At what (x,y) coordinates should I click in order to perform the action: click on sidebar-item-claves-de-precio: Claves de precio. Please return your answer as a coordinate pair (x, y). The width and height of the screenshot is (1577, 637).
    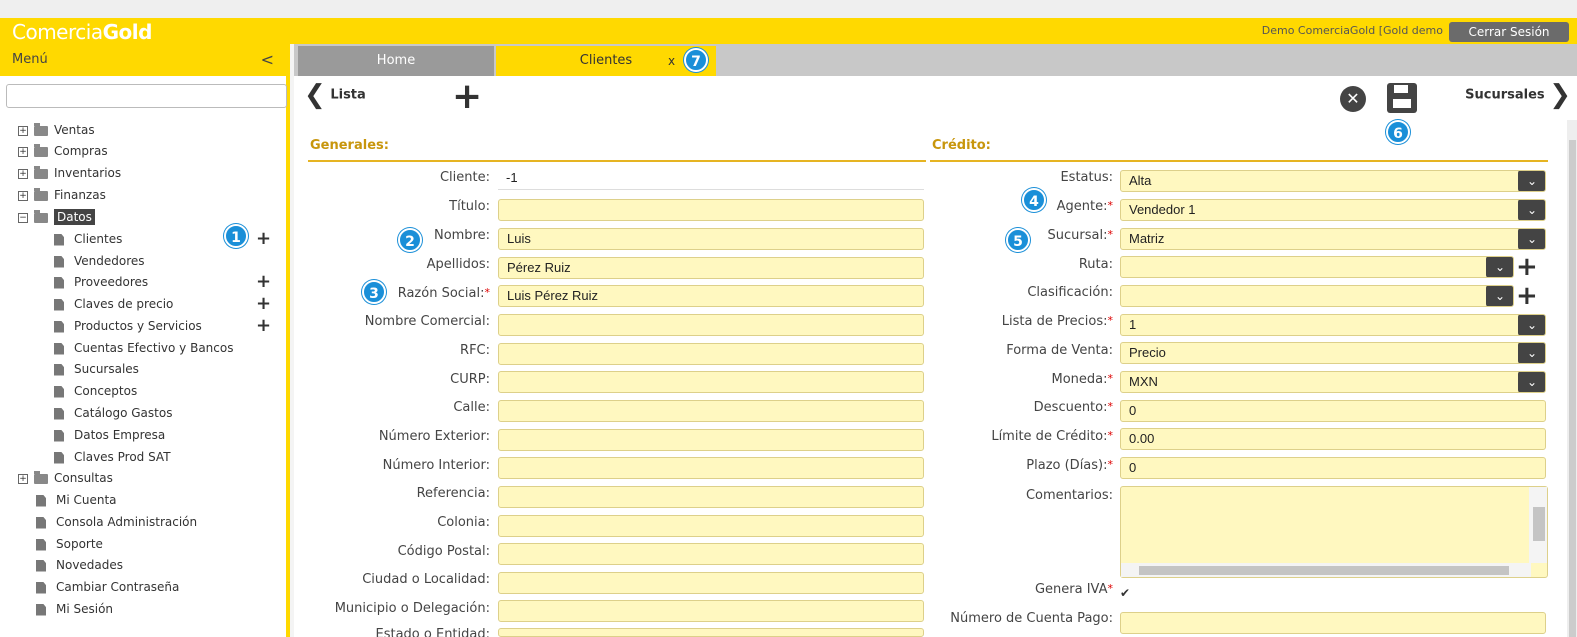
    Looking at the image, I should click on (113, 304).